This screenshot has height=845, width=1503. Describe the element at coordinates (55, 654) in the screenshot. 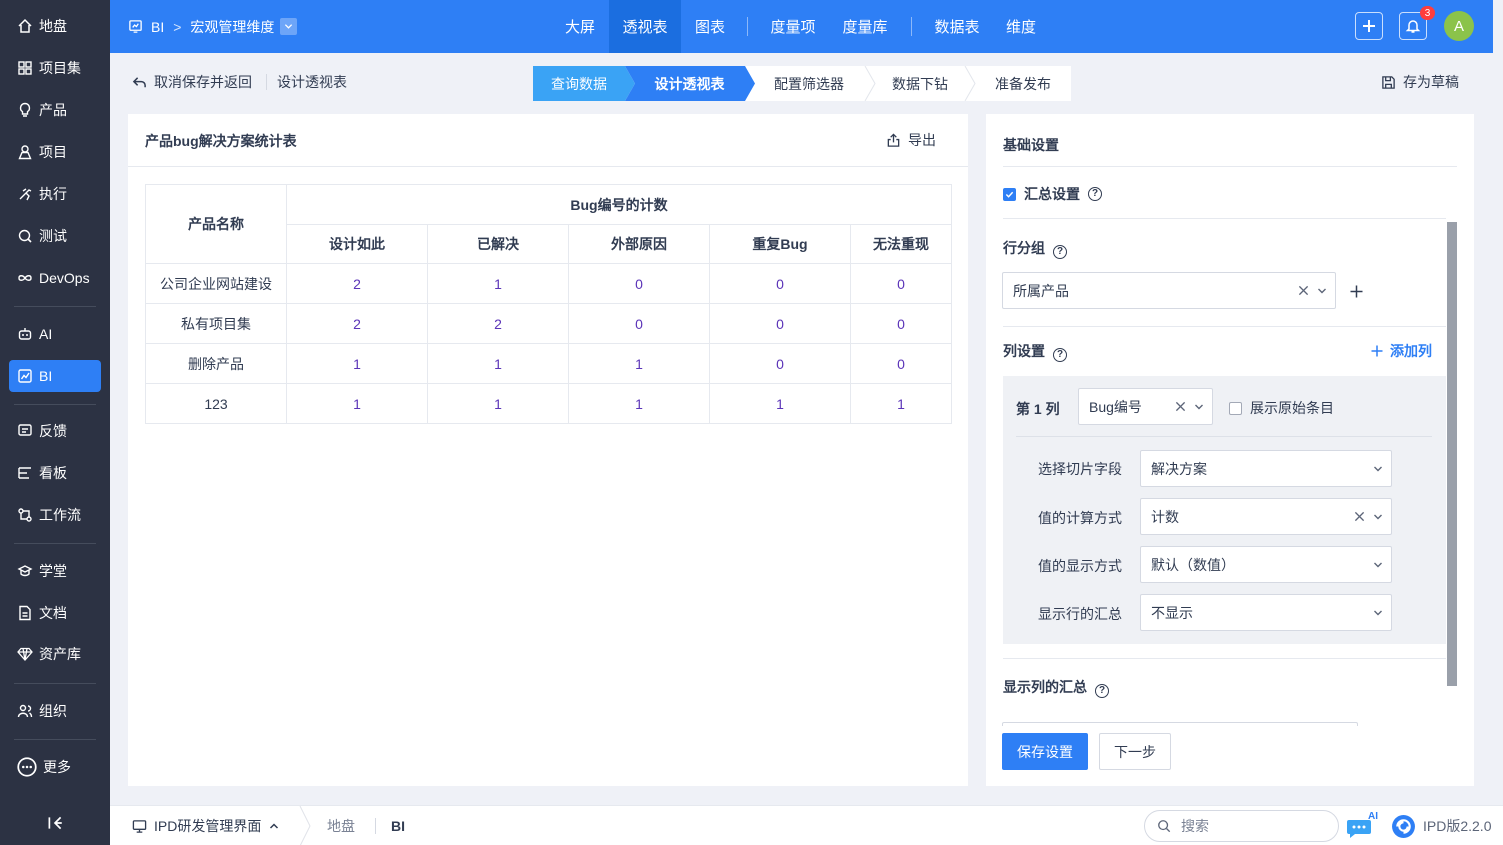

I see `sidebar-item-assets: 资产库` at that location.